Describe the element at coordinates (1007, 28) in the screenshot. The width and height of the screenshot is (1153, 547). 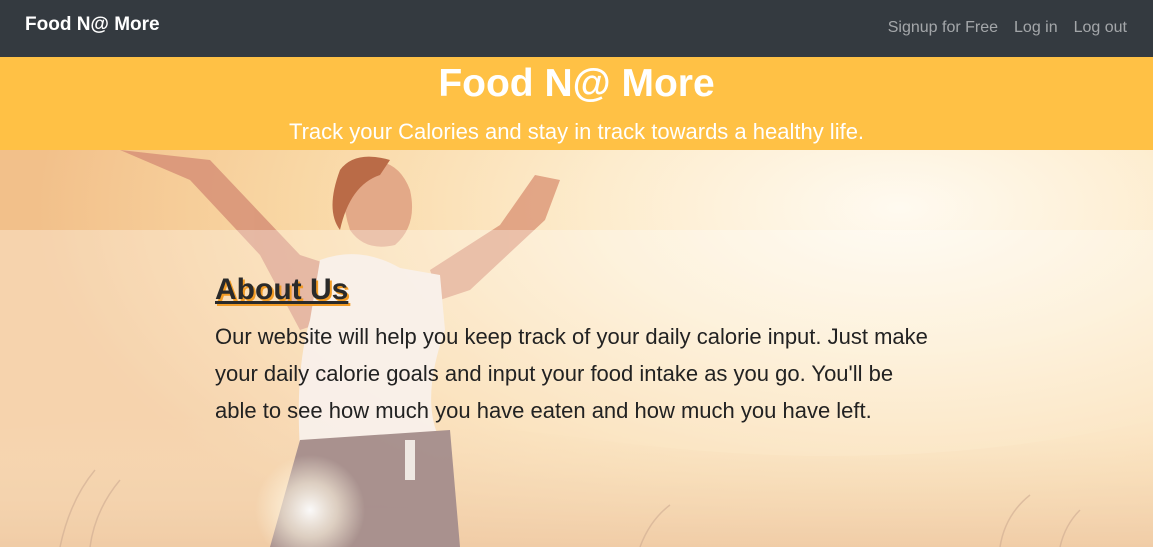
I see `nav-links: Signup for Free Log in Log out` at that location.